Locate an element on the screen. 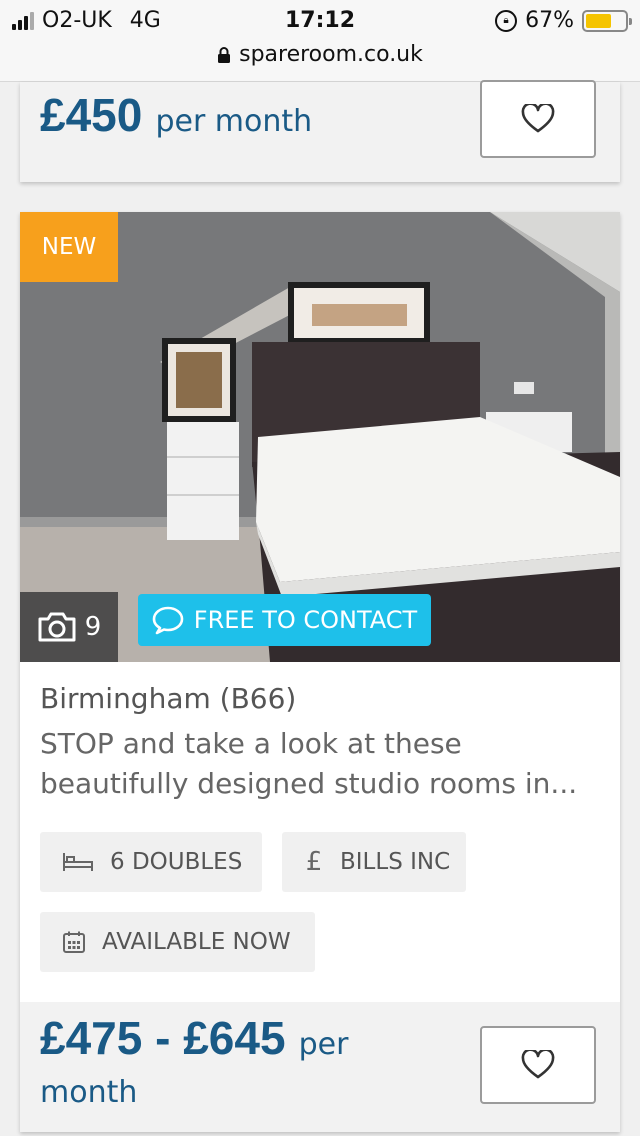  status-right: 🔒︎ 67% is located at coordinates (563, 20).